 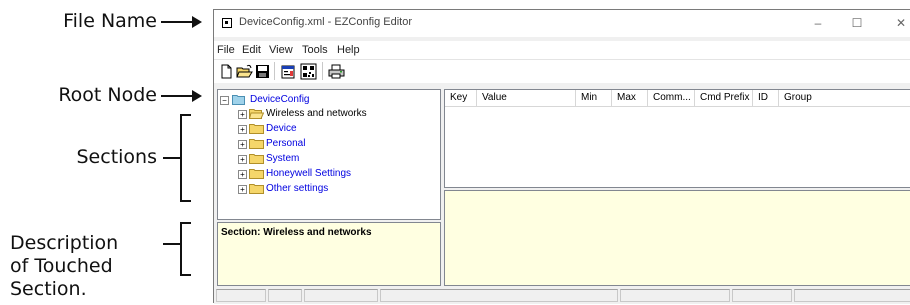 I want to click on tree-root-label: DeviceConfig, so click(x=280, y=99).